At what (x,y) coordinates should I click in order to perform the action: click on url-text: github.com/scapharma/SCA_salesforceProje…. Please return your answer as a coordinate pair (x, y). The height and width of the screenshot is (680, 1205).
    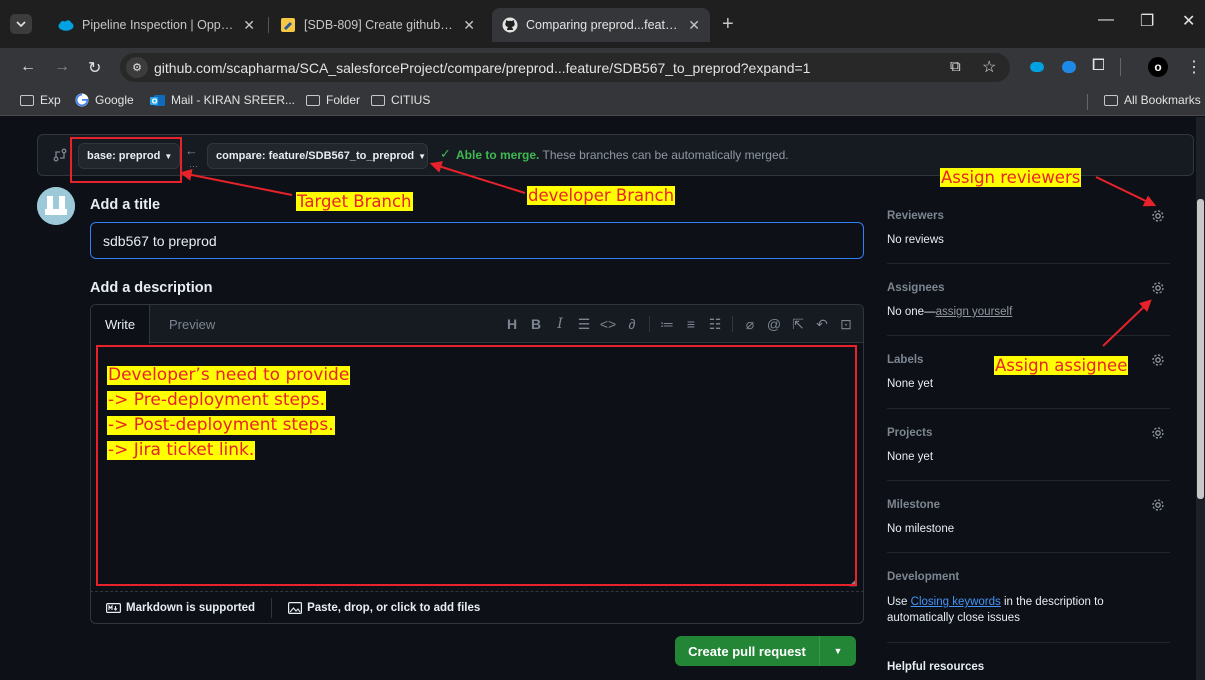
    Looking at the image, I should click on (482, 67).